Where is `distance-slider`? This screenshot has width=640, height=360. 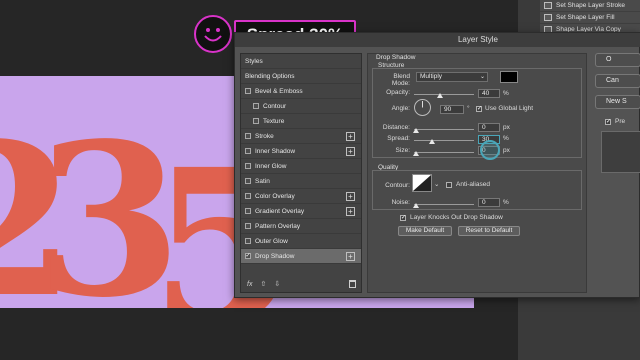
distance-slider is located at coordinates (444, 129).